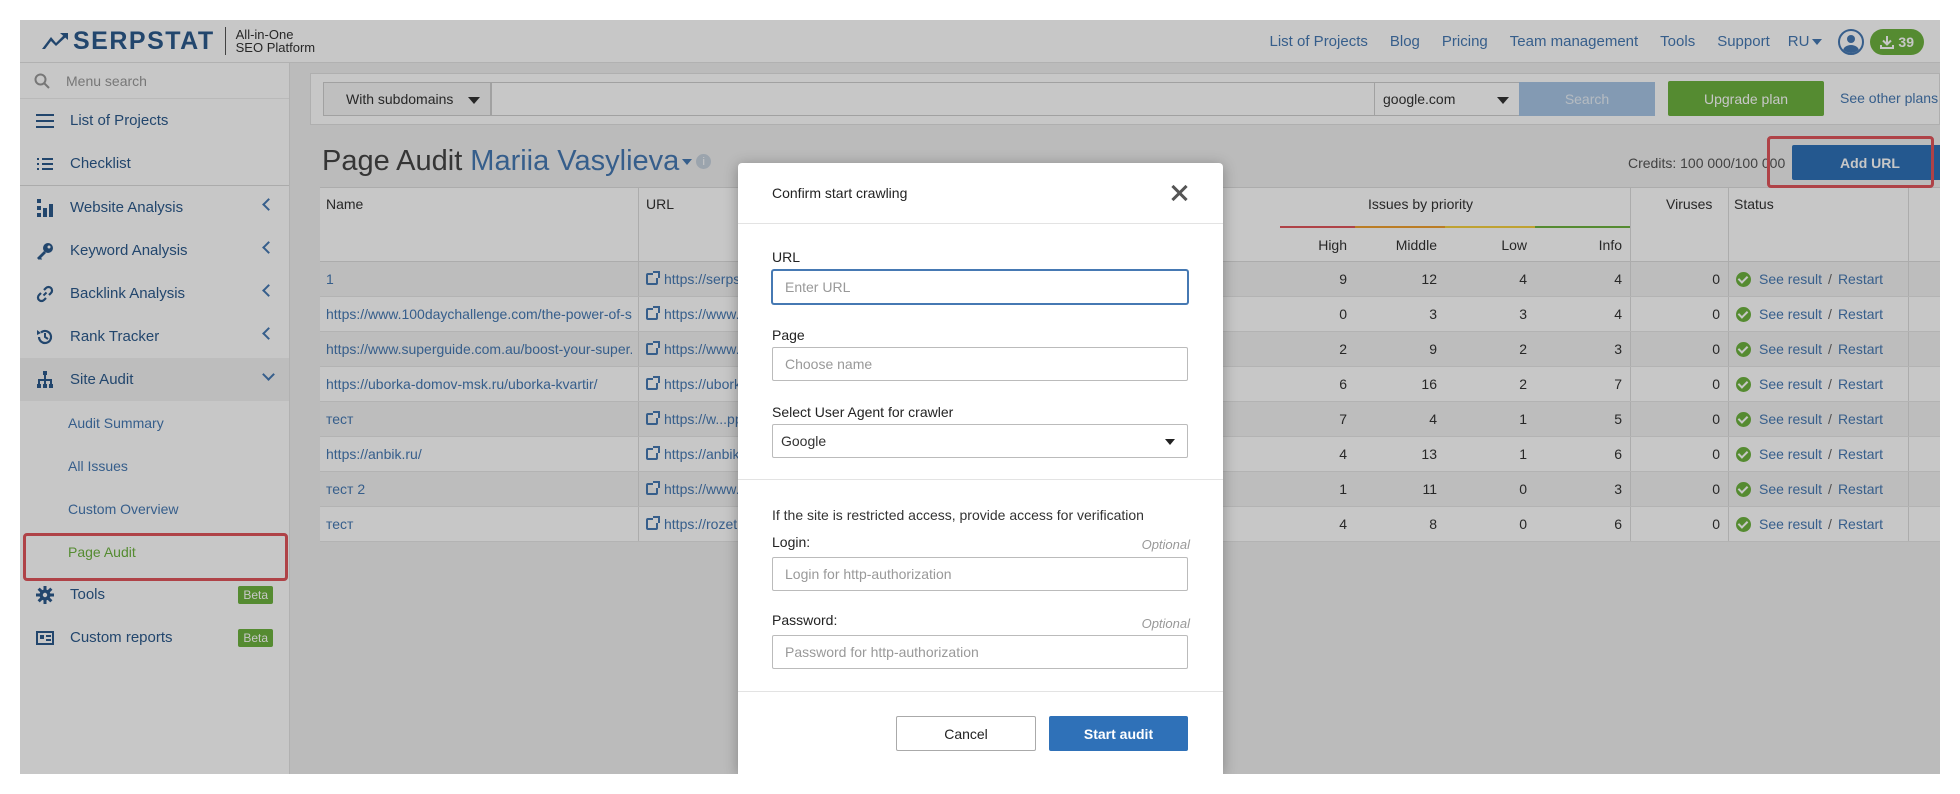 The height and width of the screenshot is (794, 1960). Describe the element at coordinates (1170, 442) in the screenshot. I see `caret-down-icon` at that location.